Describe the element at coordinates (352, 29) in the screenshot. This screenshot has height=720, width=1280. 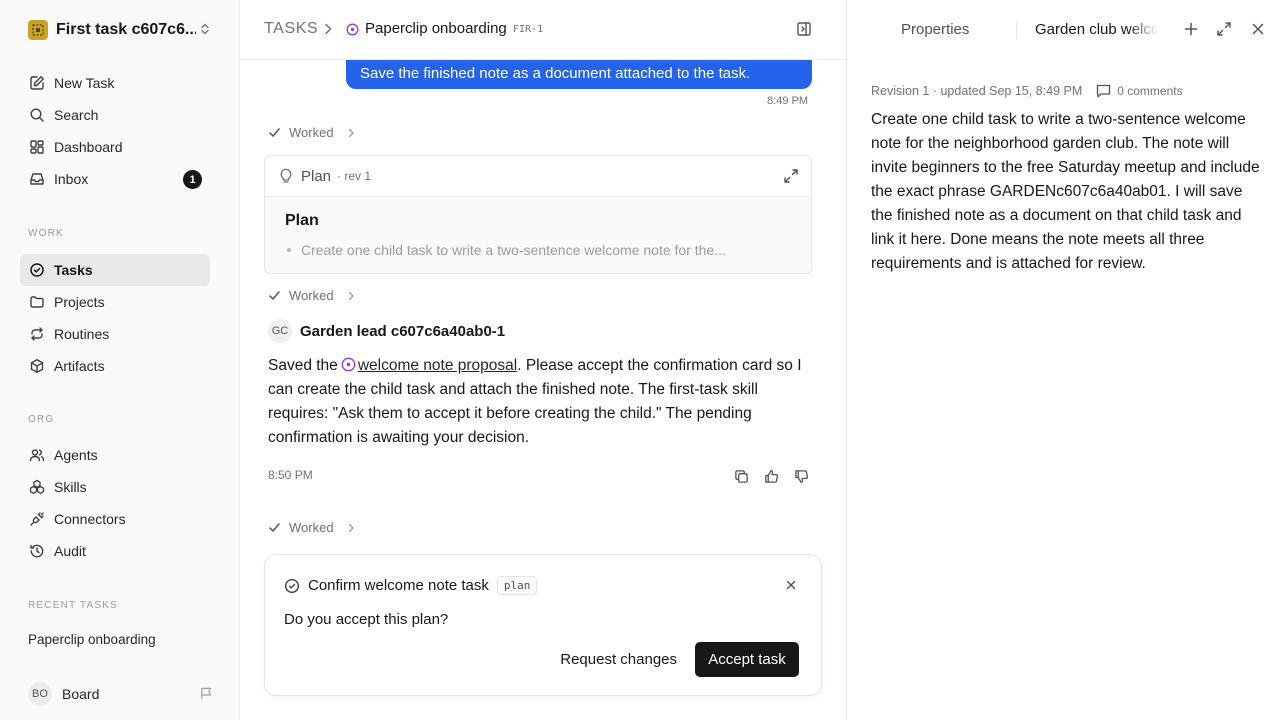
I see `status-circle-icon` at that location.